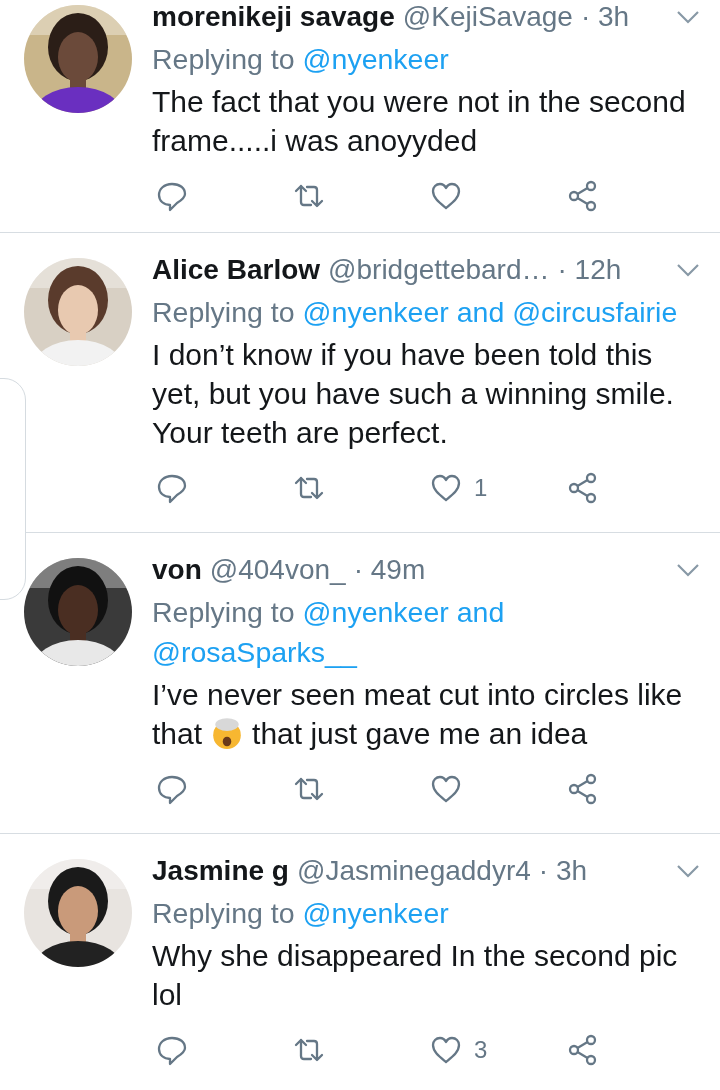 The height and width of the screenshot is (1090, 720). Describe the element at coordinates (589, 270) in the screenshot. I see `timestamp: · 12h` at that location.